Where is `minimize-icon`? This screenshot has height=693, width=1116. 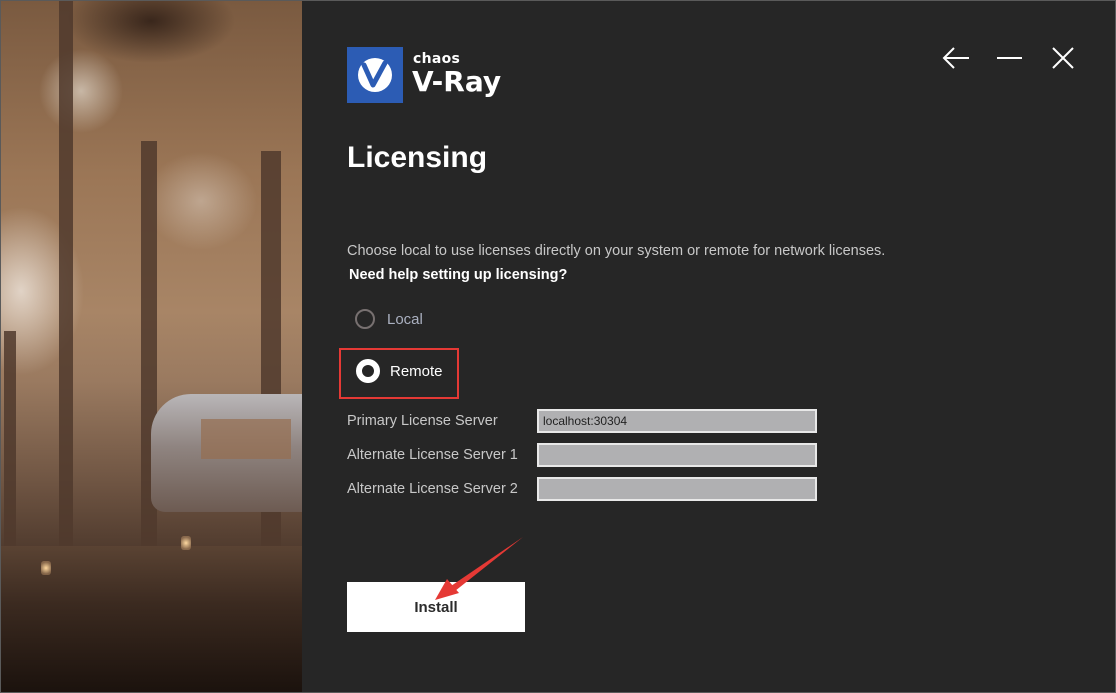
minimize-icon is located at coordinates (1009, 58).